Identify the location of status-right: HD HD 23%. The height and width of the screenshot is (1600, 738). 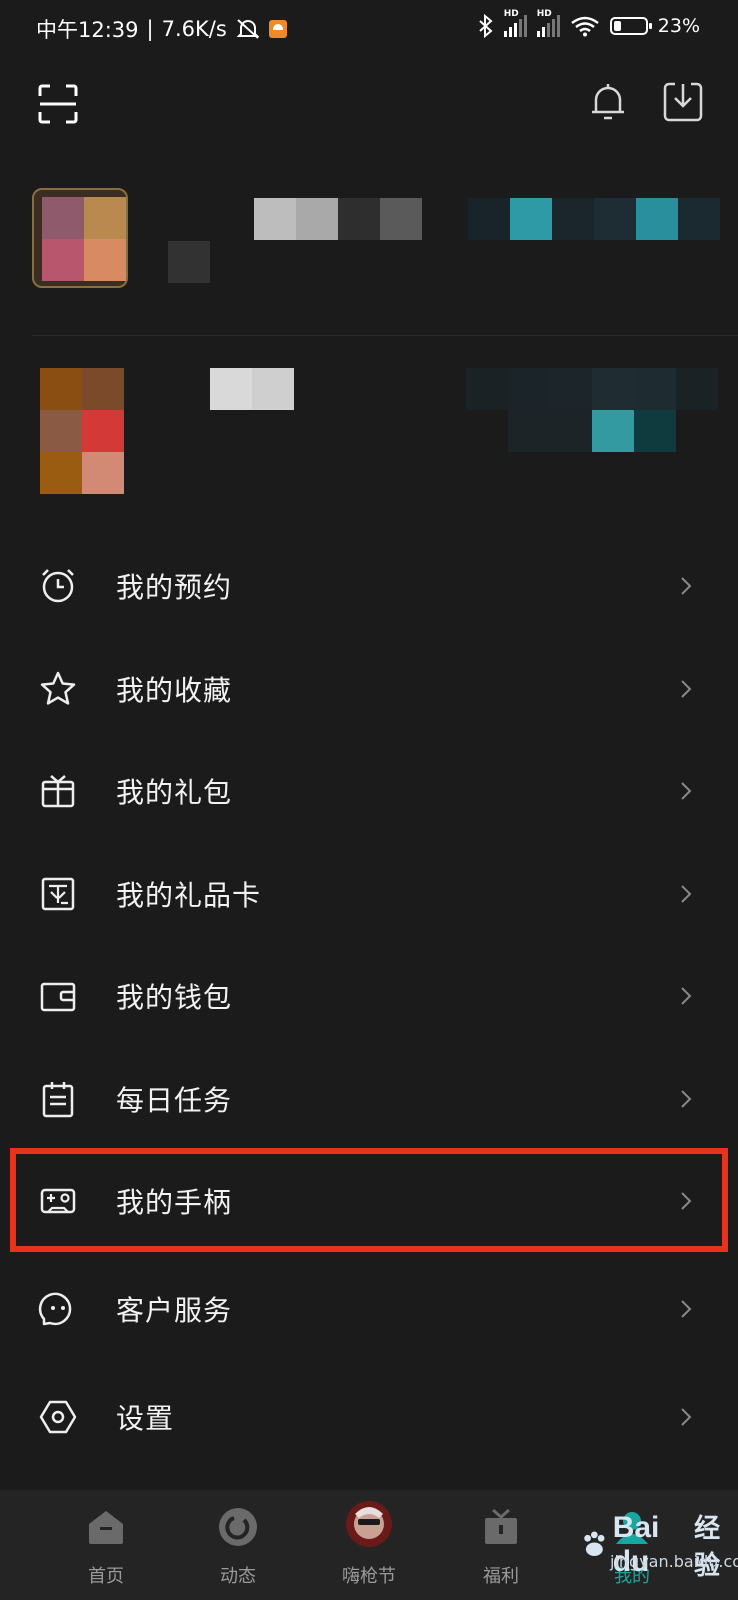
(589, 23).